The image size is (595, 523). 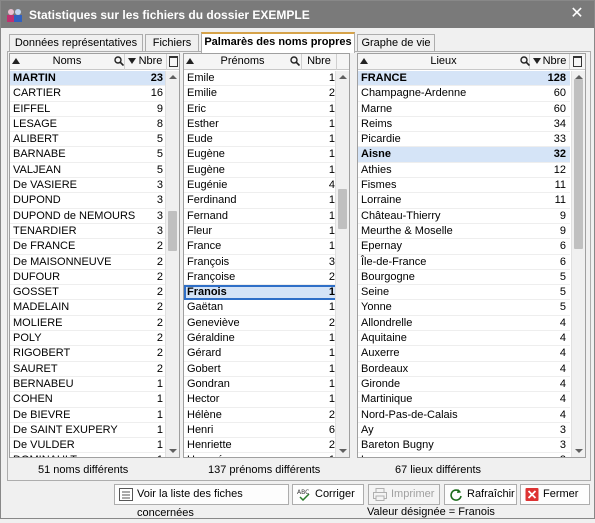 What do you see at coordinates (464, 201) in the screenshot?
I see `lieux-row: Lorraine 11` at bounding box center [464, 201].